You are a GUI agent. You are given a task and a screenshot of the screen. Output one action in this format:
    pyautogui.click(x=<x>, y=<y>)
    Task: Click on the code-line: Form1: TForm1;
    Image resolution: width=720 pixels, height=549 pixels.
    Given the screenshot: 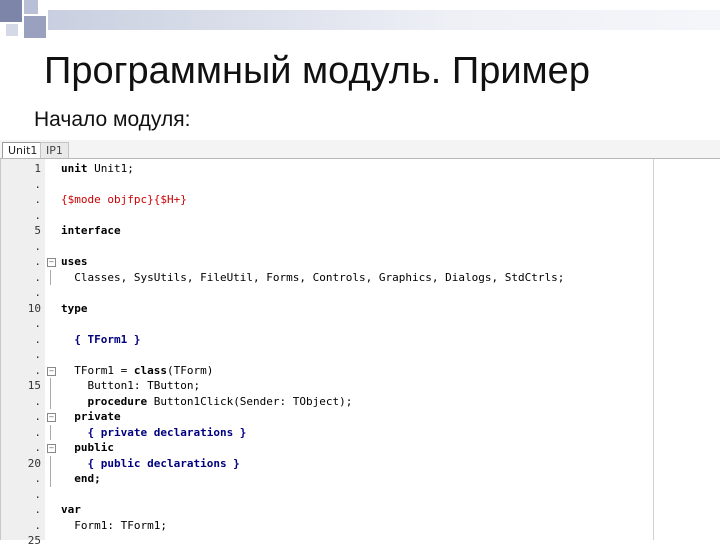 What is the action you would take?
    pyautogui.click(x=114, y=526)
    